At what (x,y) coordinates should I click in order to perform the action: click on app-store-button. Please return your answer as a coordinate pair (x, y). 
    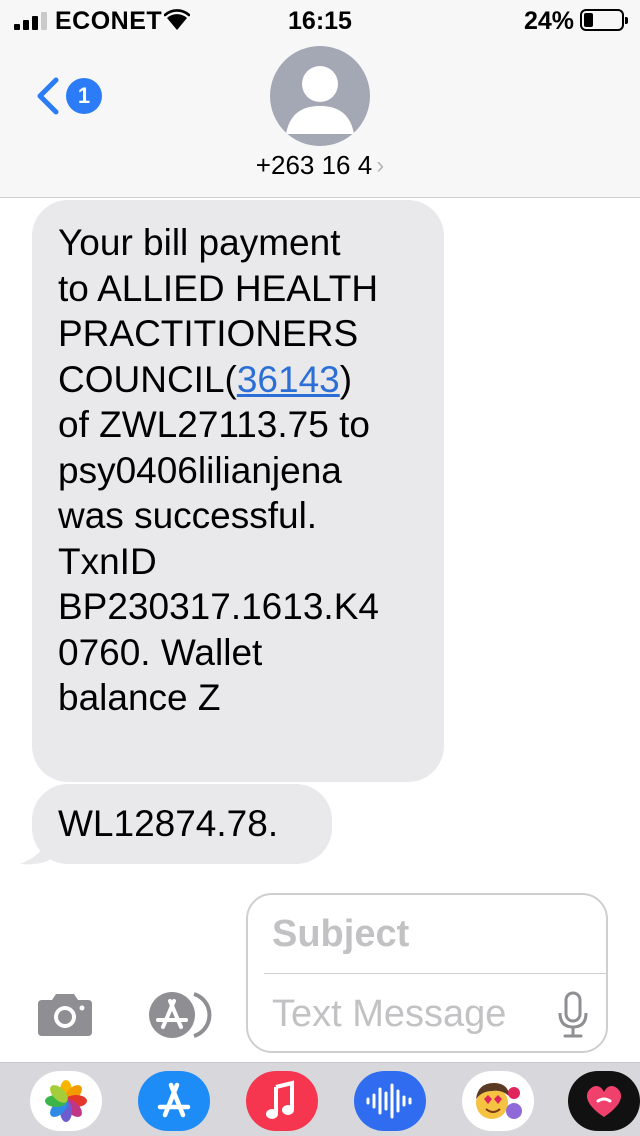
    Looking at the image, I should click on (176, 1015).